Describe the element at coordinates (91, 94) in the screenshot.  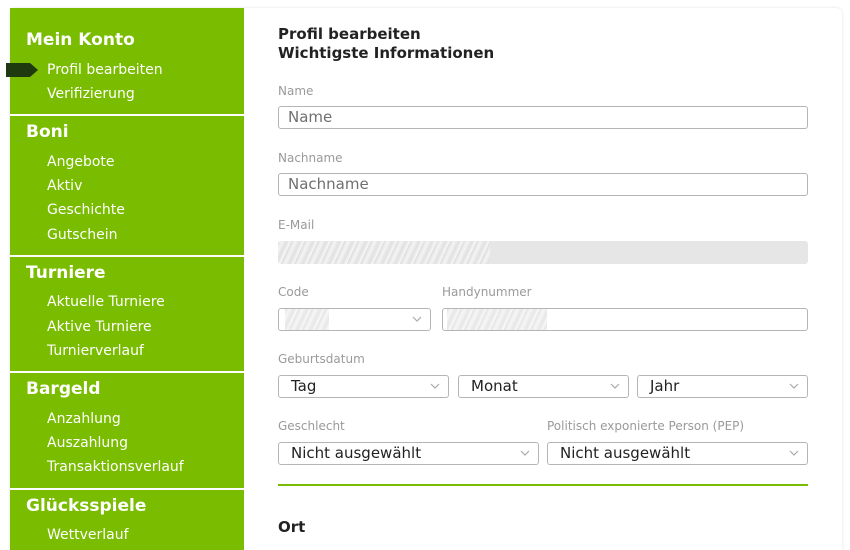
I see `sidebar-item-verifizierung: Verifizierung` at that location.